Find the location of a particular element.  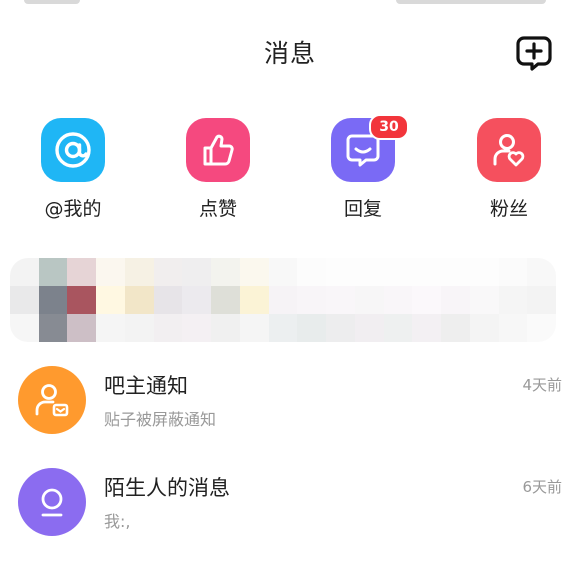

item-time: 4天前 is located at coordinates (542, 385).